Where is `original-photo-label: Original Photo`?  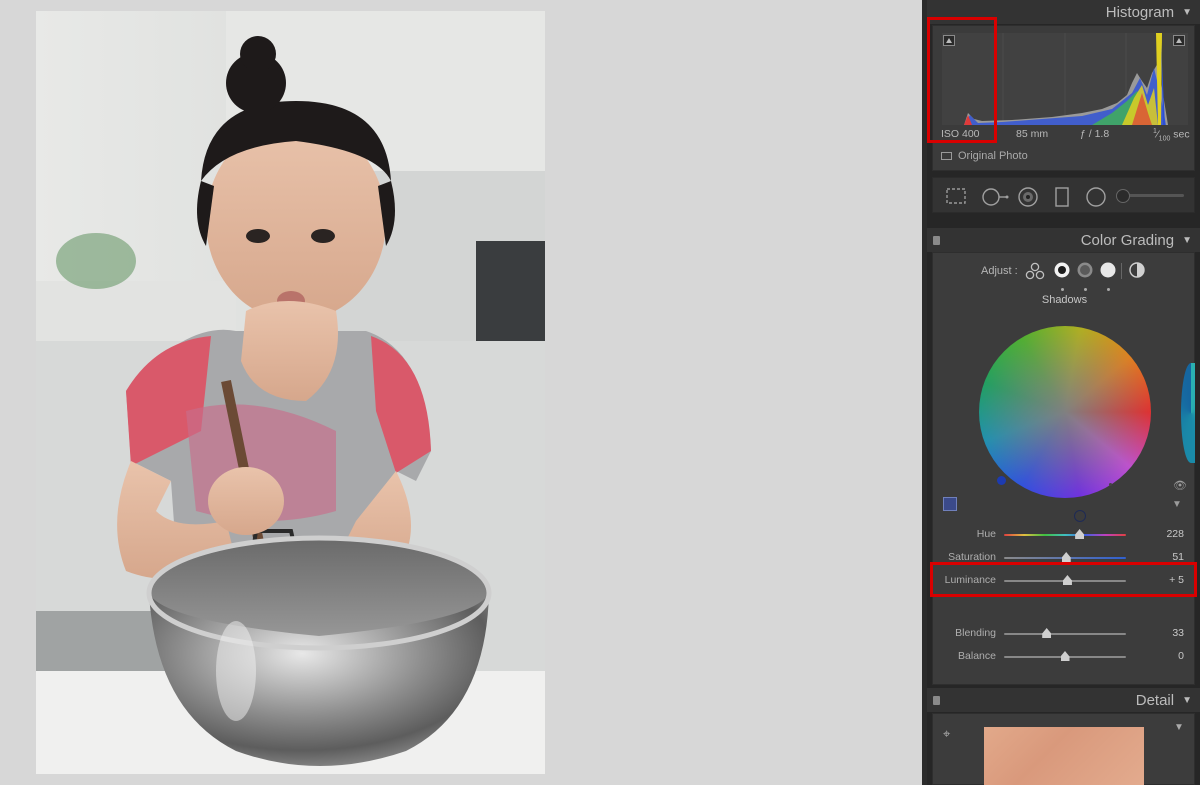 original-photo-label: Original Photo is located at coordinates (993, 156).